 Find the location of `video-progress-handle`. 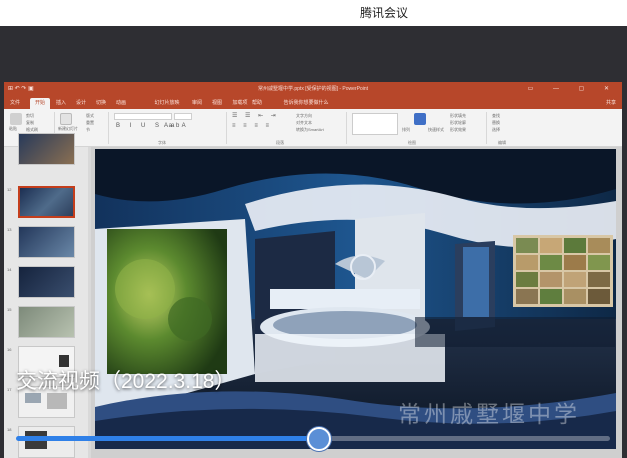

video-progress-handle is located at coordinates (318, 439).